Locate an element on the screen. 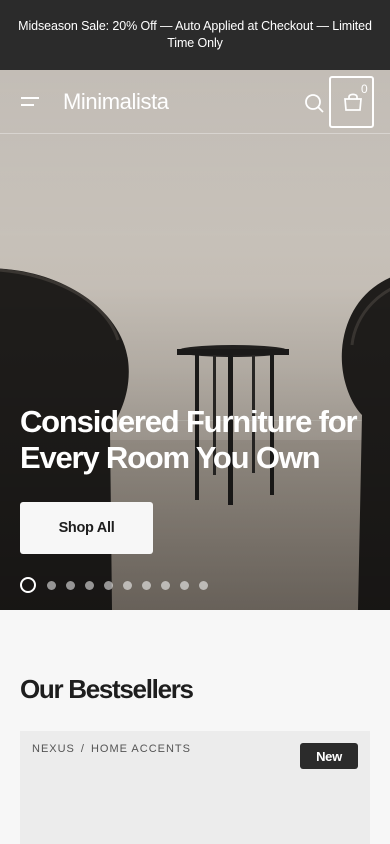 The height and width of the screenshot is (844, 390). hamburger-menu-icon is located at coordinates (30, 101).